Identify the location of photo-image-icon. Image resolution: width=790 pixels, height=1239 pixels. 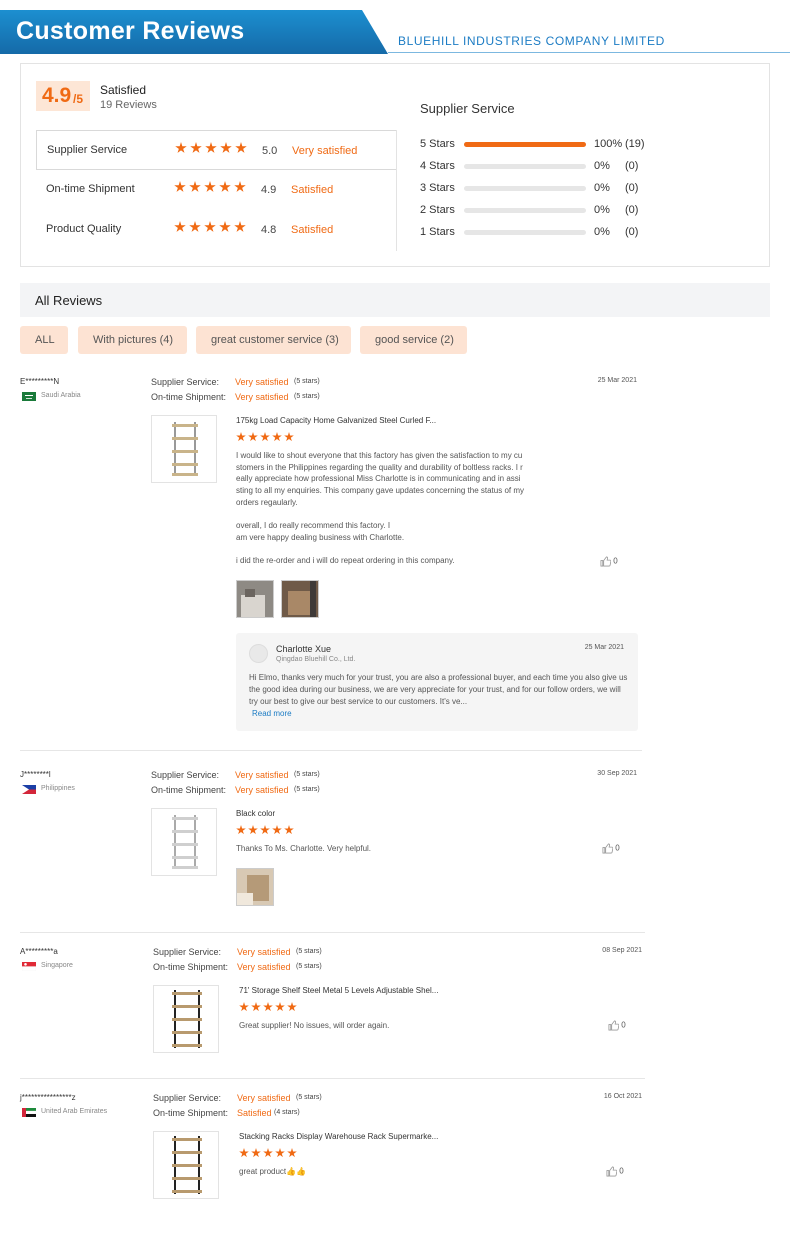
(300, 599).